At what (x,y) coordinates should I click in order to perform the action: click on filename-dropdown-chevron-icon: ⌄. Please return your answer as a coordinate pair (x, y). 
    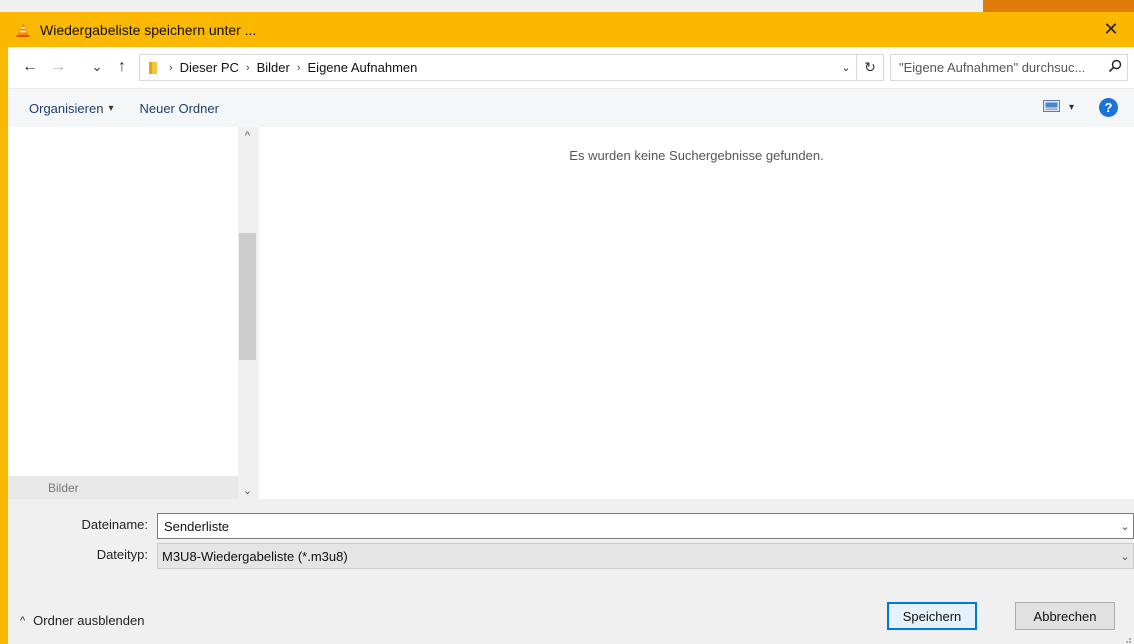
    Looking at the image, I should click on (1125, 526).